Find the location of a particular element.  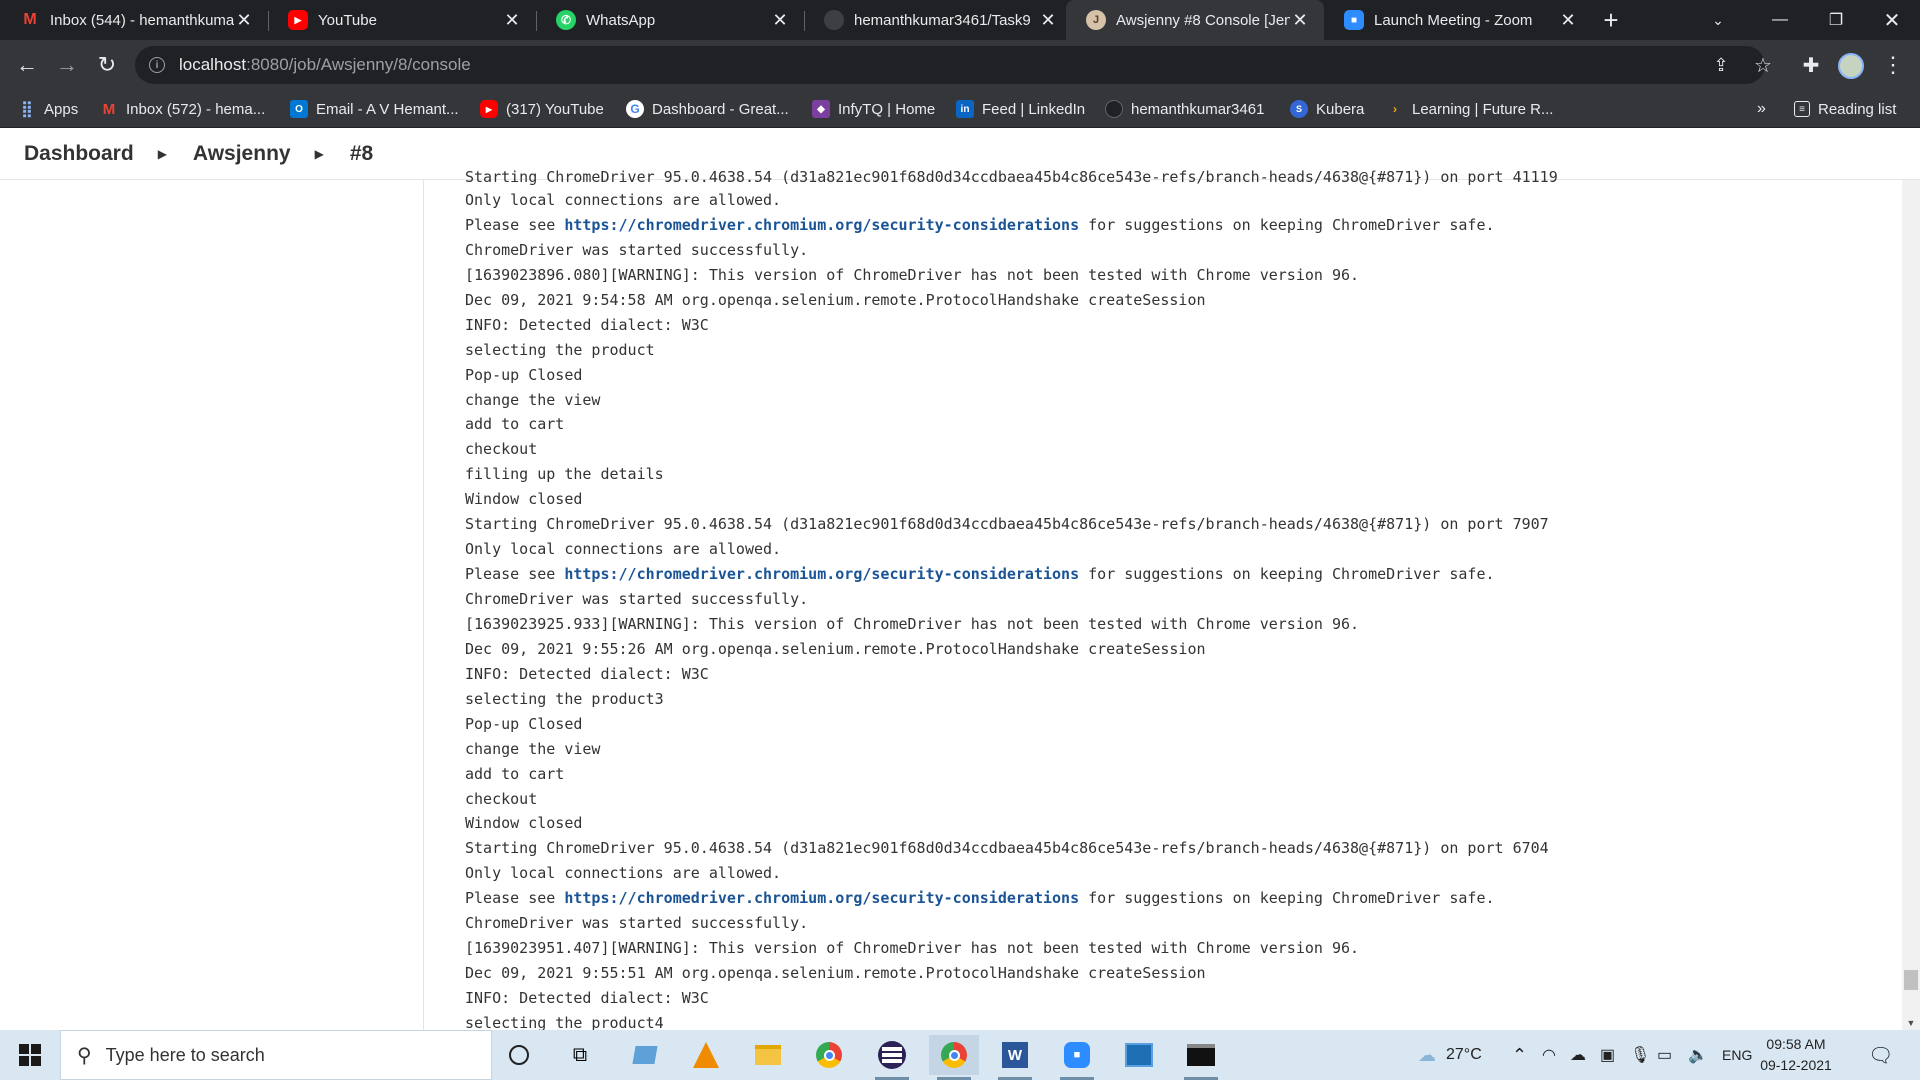

console-line: change the view is located at coordinates (533, 748).